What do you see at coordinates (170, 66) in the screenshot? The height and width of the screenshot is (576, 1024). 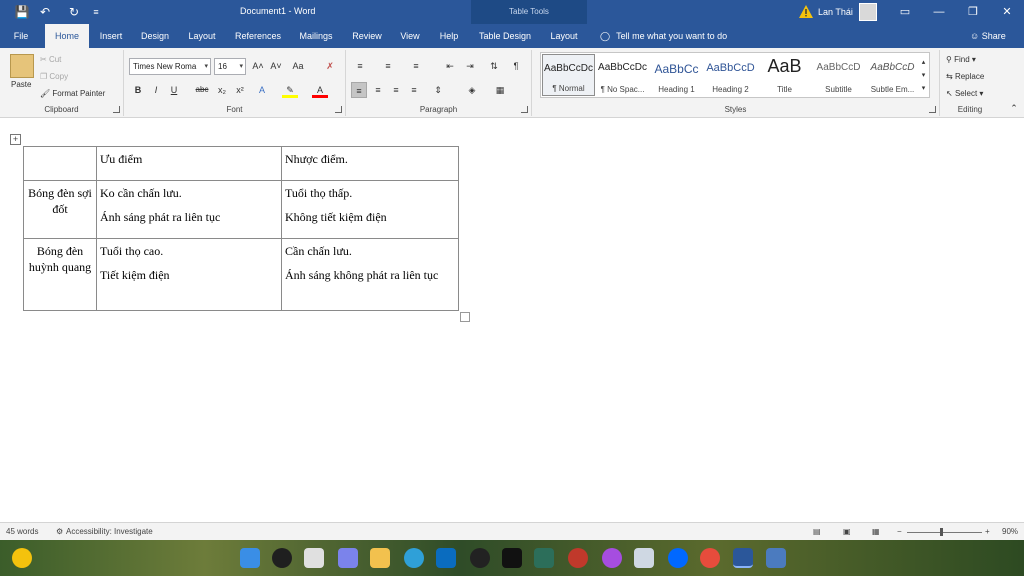 I see `font-name-combo: Times New Roma ▾` at bounding box center [170, 66].